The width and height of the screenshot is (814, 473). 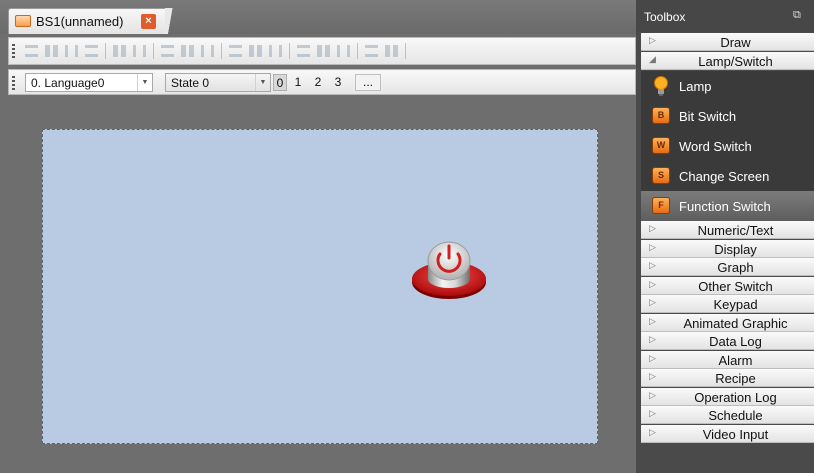 I want to click on align-middle-icon, so click(x=119, y=51).